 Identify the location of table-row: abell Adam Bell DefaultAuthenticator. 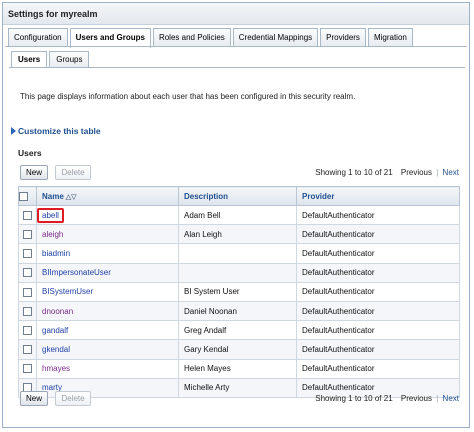
(239, 215).